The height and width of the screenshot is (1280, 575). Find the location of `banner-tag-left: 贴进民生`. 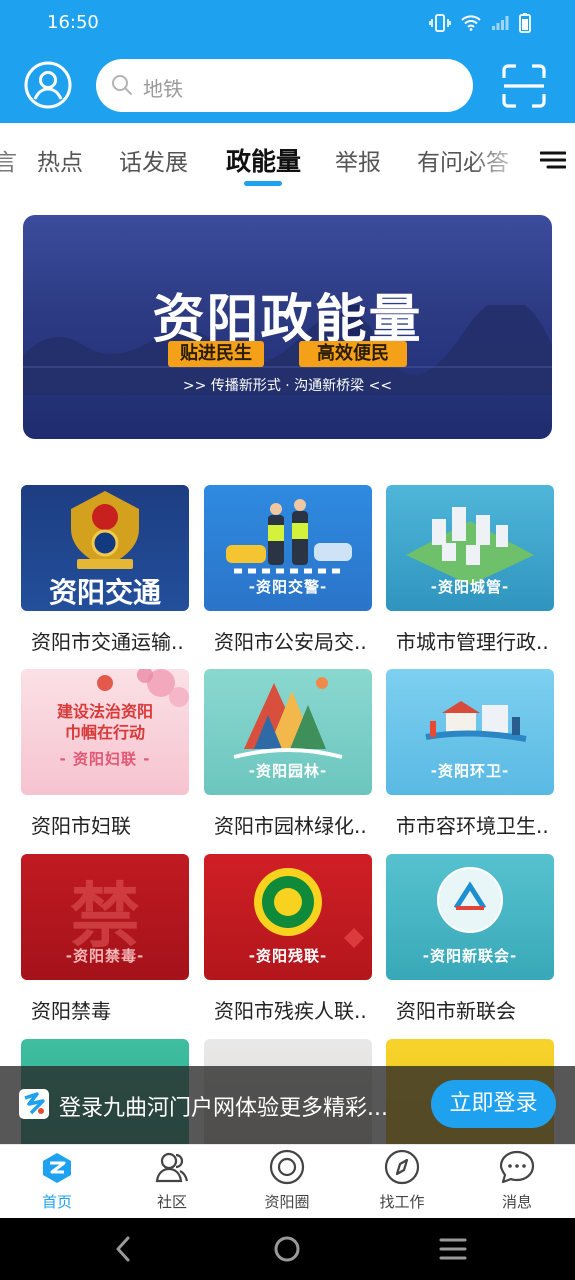

banner-tag-left: 贴进民生 is located at coordinates (216, 354).